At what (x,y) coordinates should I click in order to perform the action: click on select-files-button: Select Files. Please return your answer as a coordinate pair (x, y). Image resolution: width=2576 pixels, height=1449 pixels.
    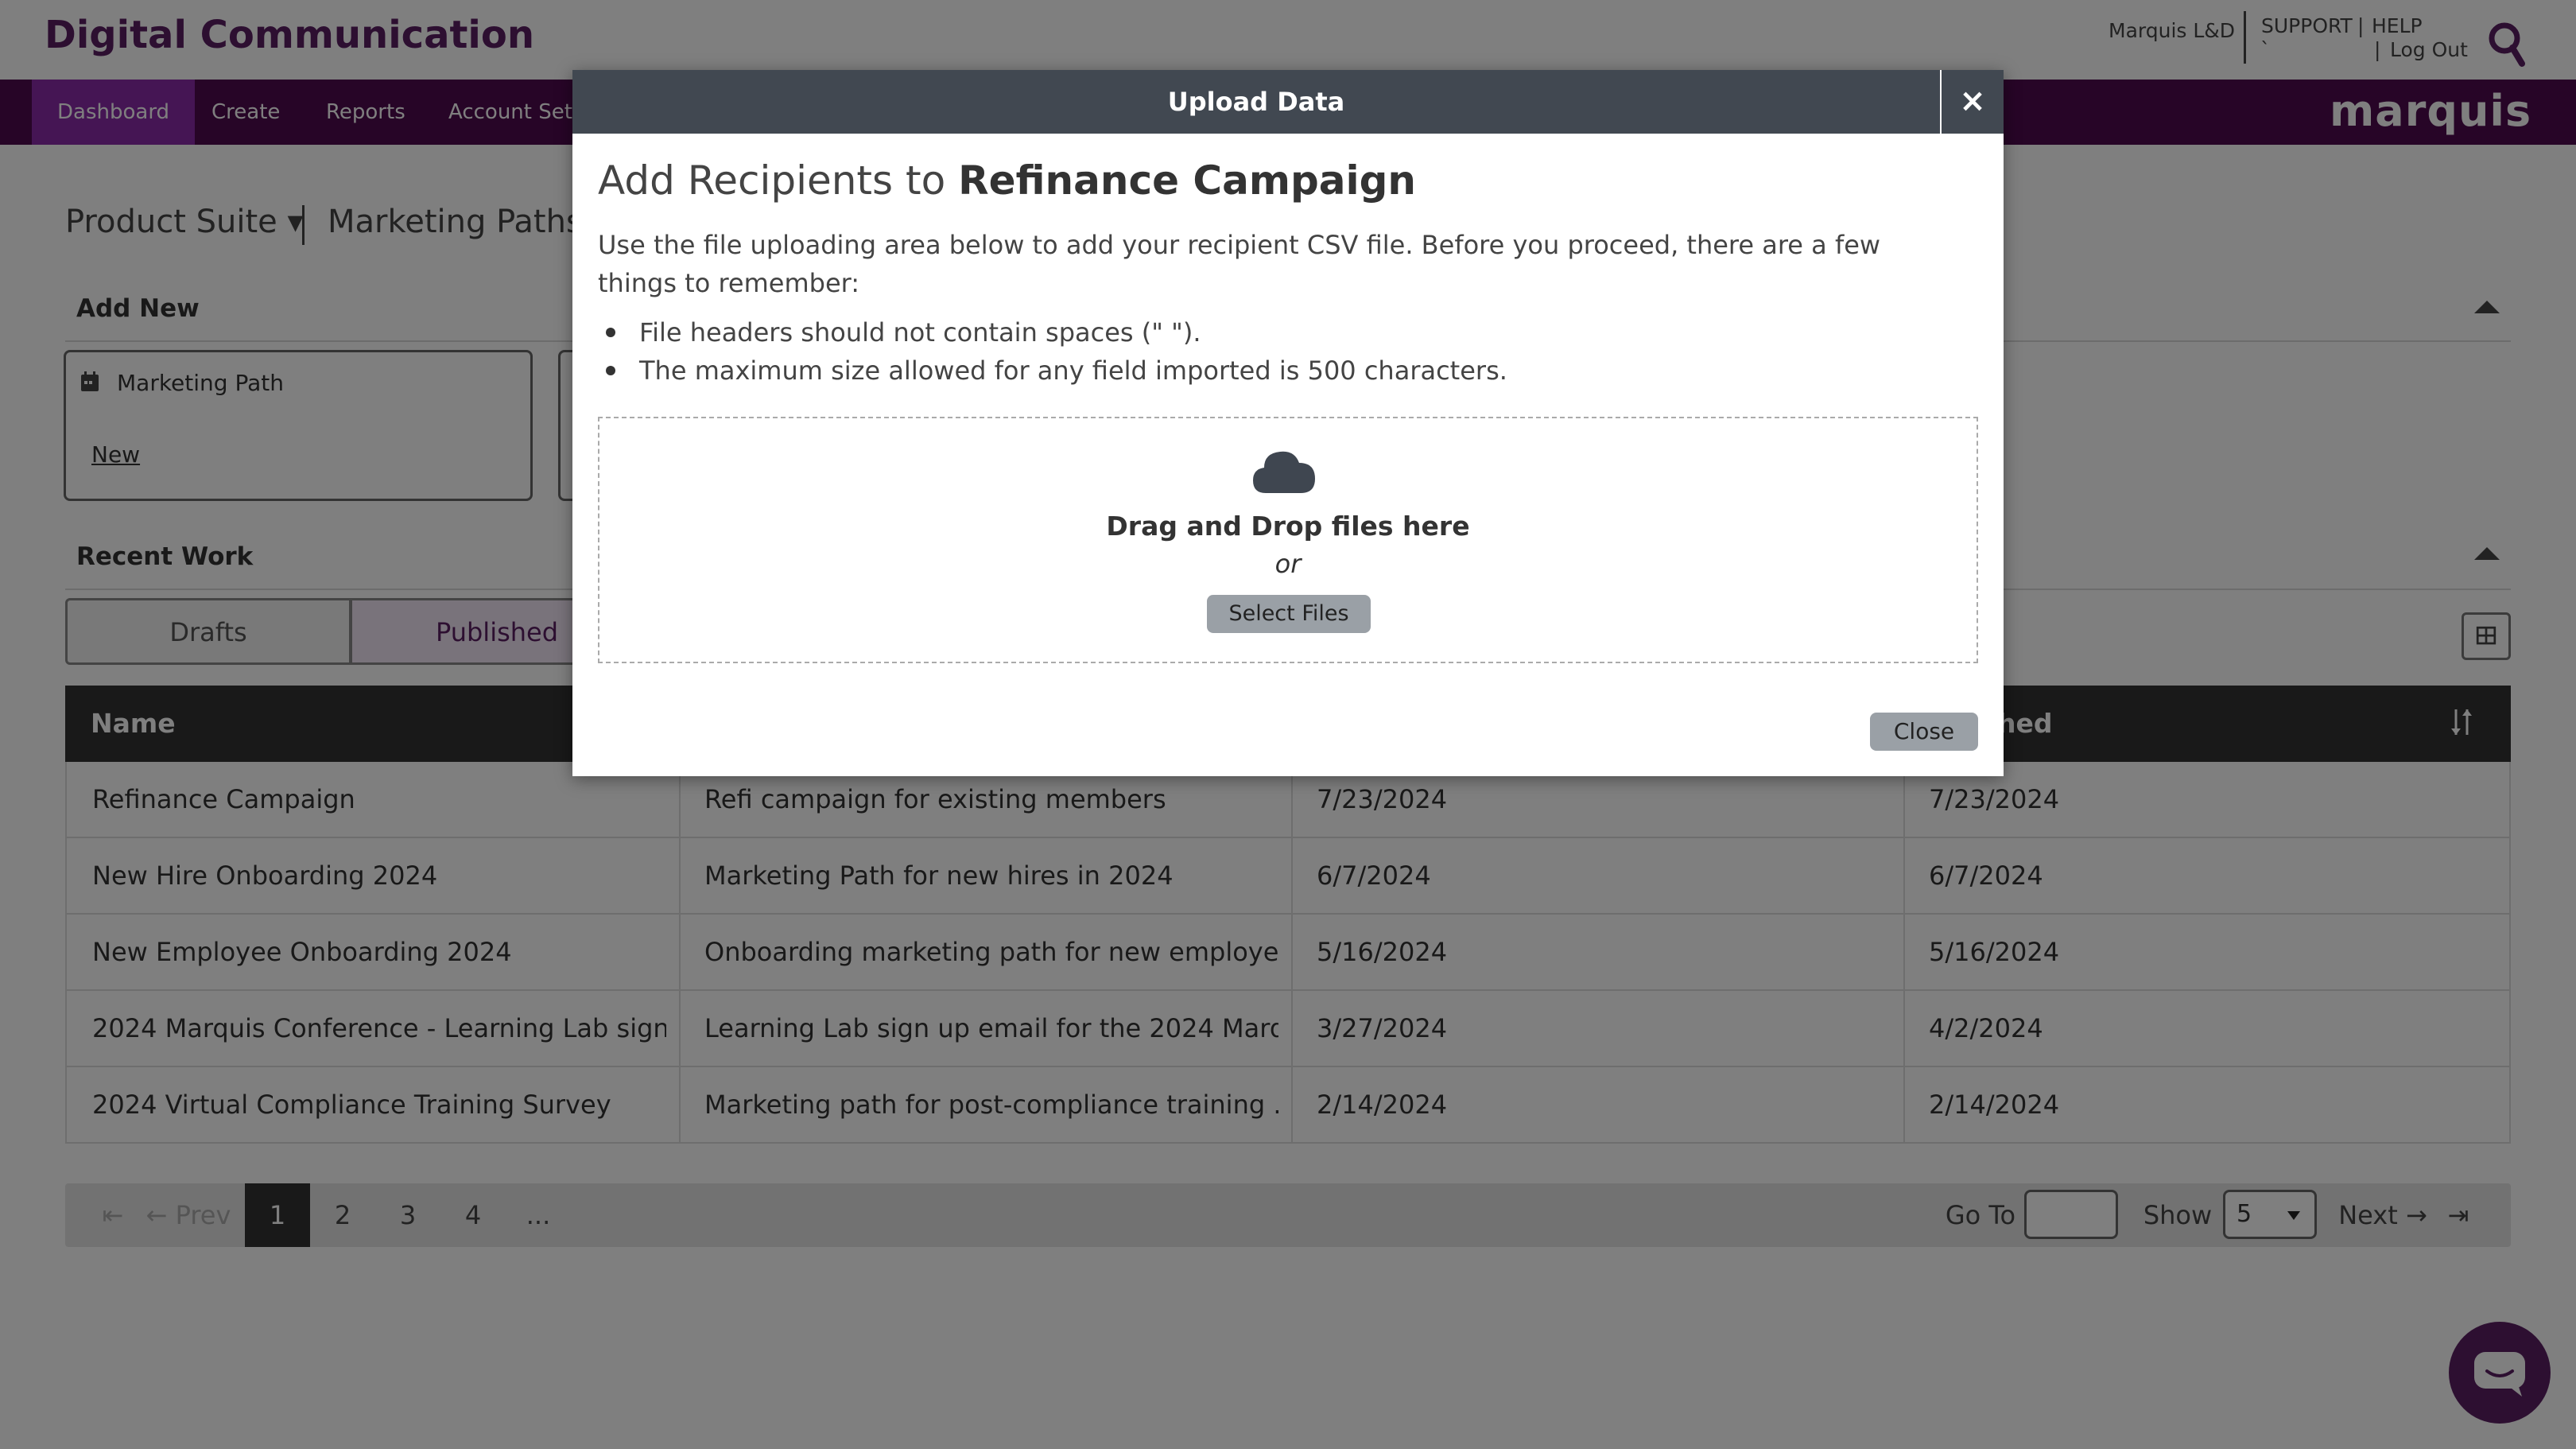
    Looking at the image, I should click on (1289, 614).